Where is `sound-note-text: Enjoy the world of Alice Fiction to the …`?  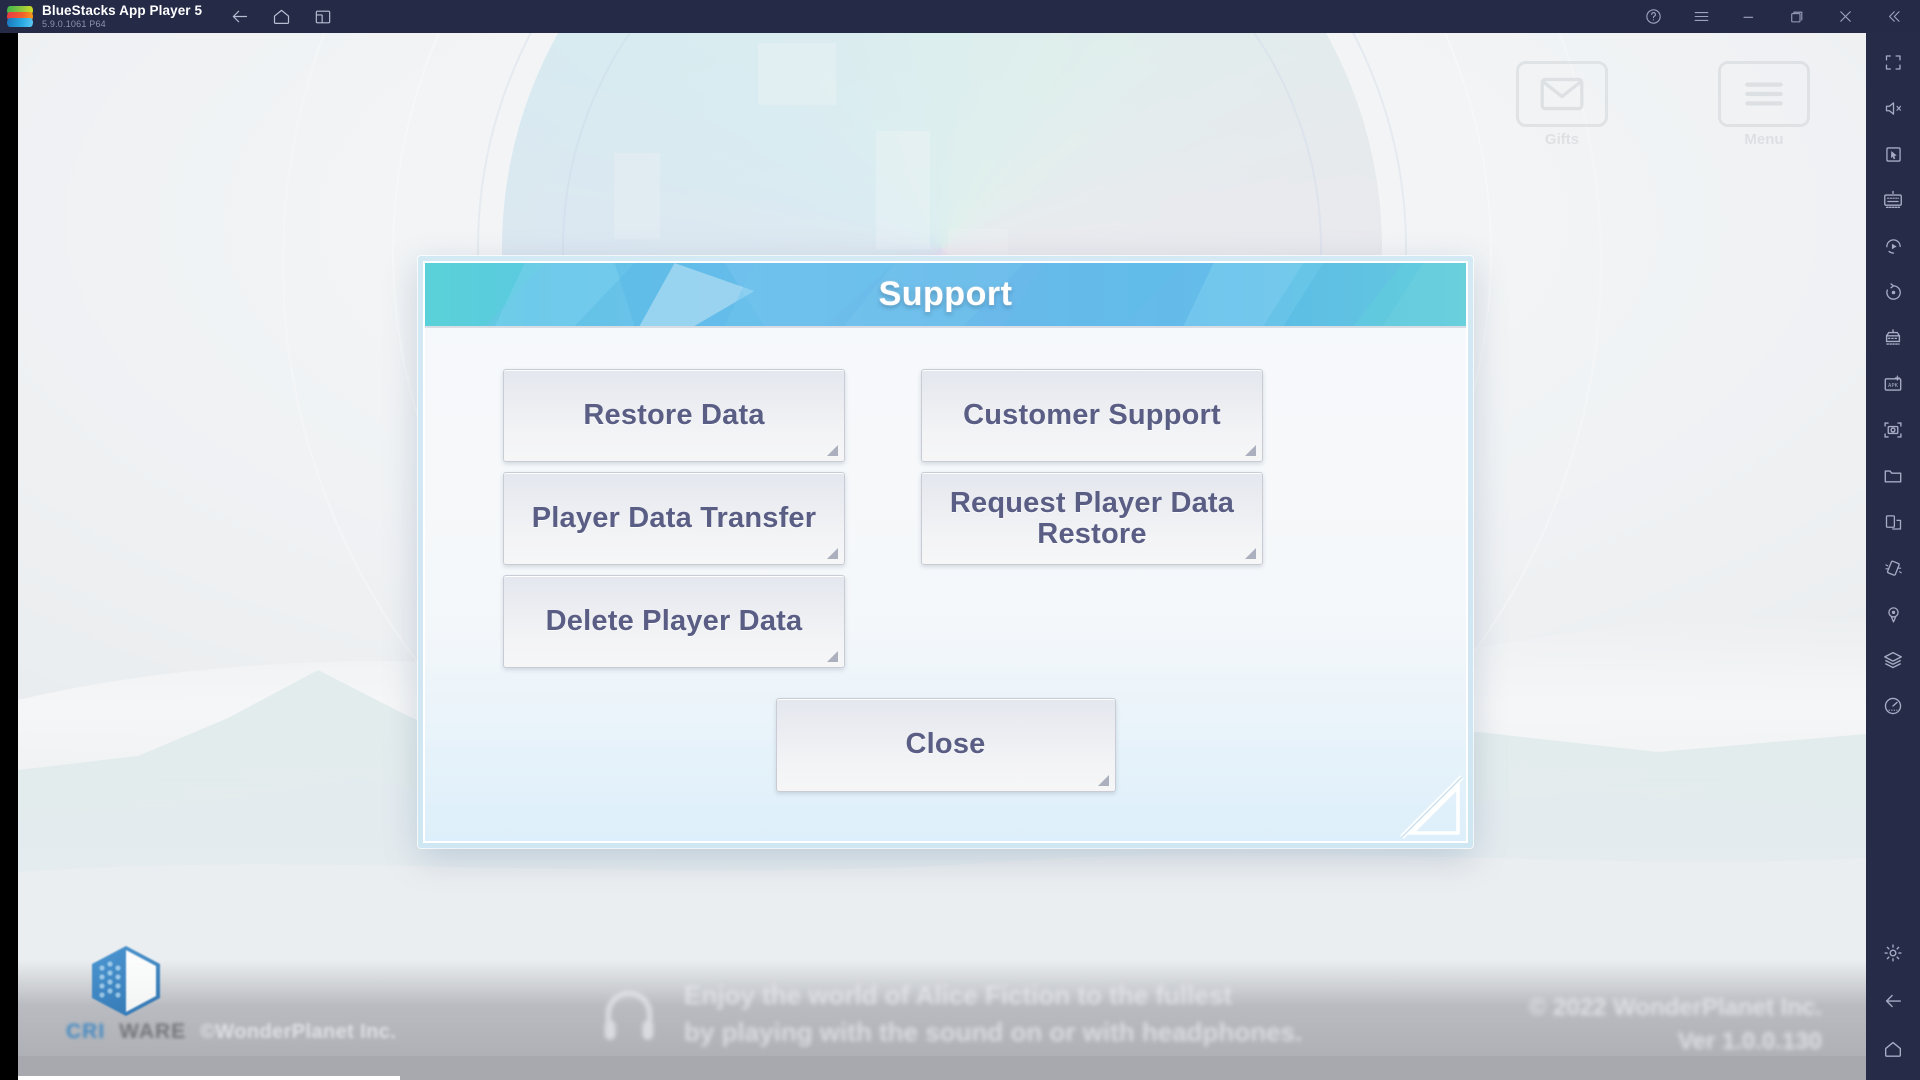 sound-note-text: Enjoy the world of Alice Fiction to the … is located at coordinates (993, 1014).